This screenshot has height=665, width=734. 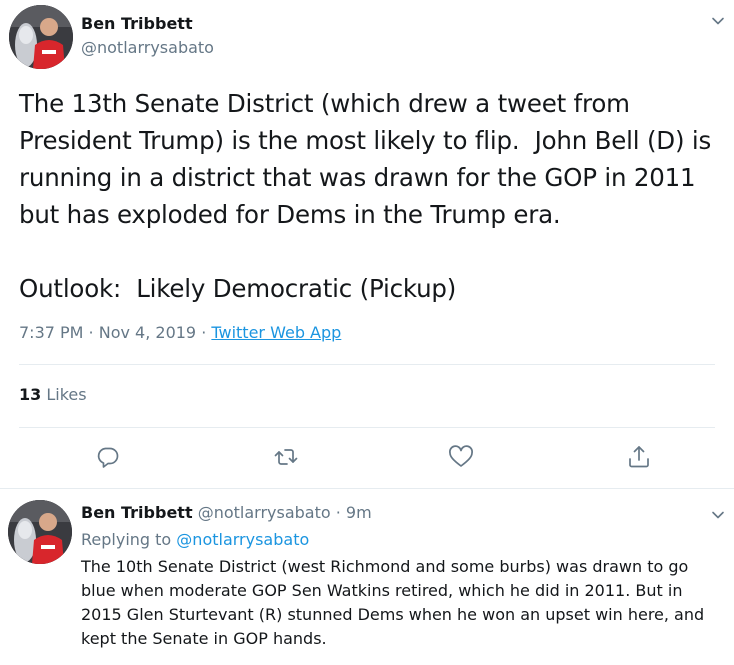 What do you see at coordinates (286, 457) in the screenshot?
I see `retweet-icon` at bounding box center [286, 457].